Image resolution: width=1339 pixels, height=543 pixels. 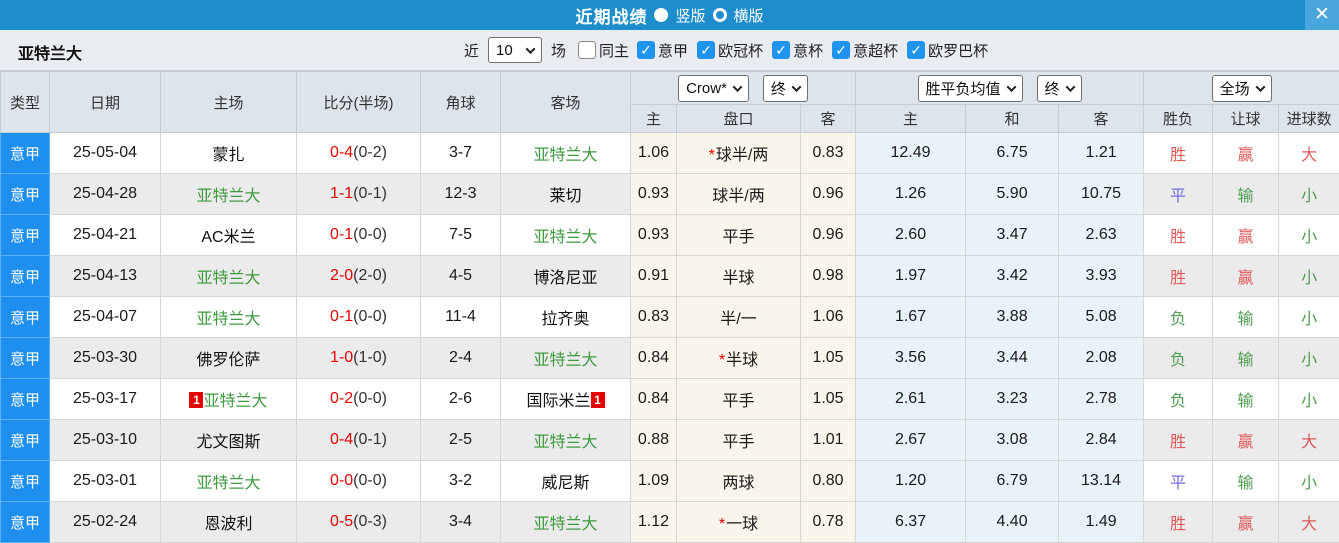 What do you see at coordinates (25, 102) in the screenshot?
I see `header-type: 类型` at bounding box center [25, 102].